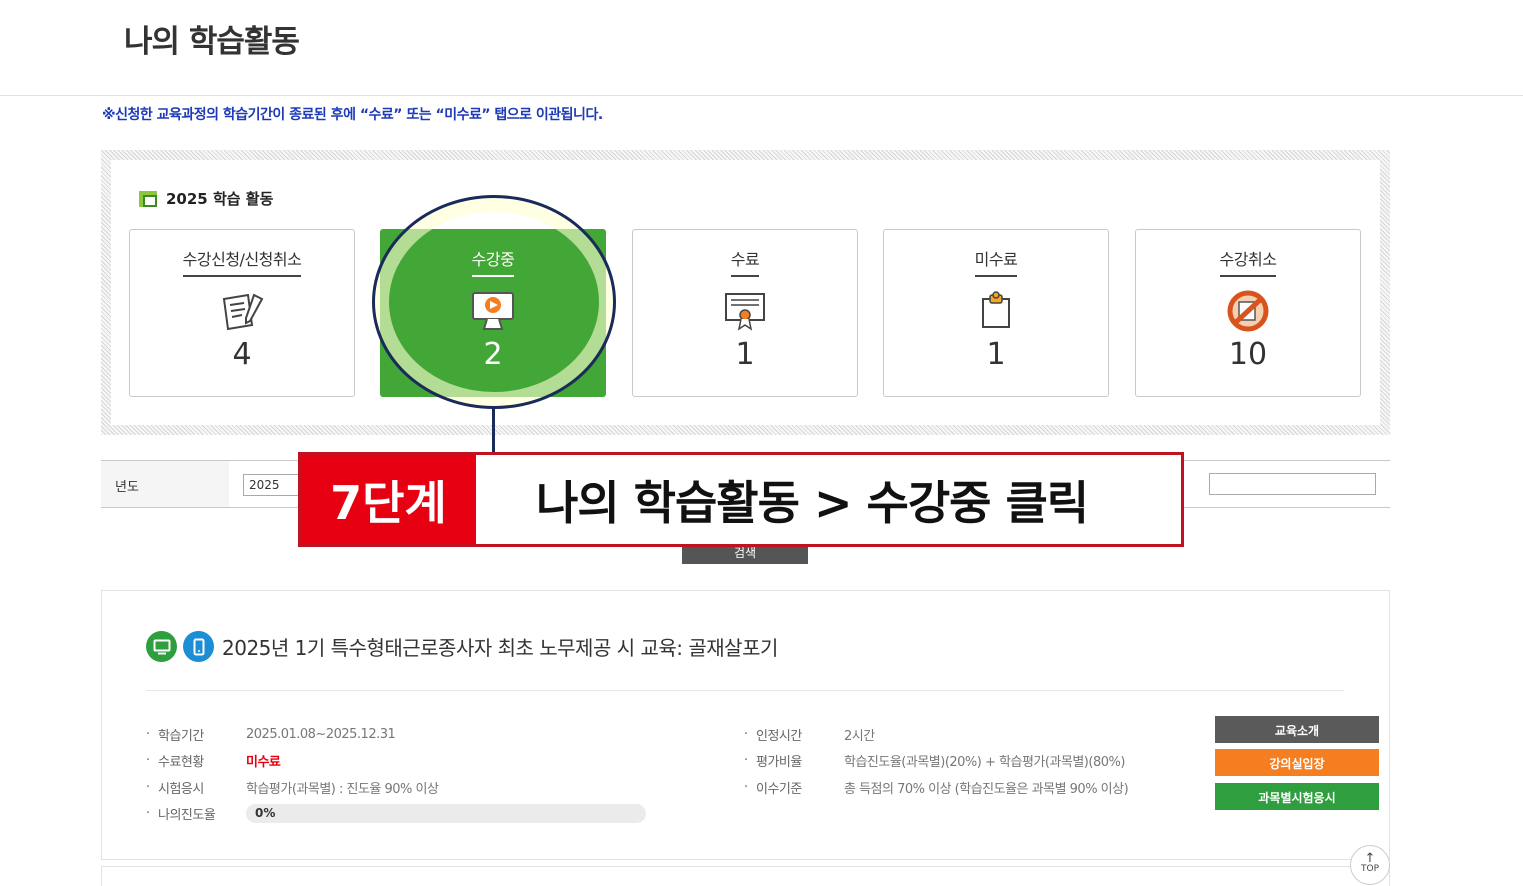 Image resolution: width=1523 pixels, height=886 pixels. I want to click on card-label: 미수료, so click(996, 261).